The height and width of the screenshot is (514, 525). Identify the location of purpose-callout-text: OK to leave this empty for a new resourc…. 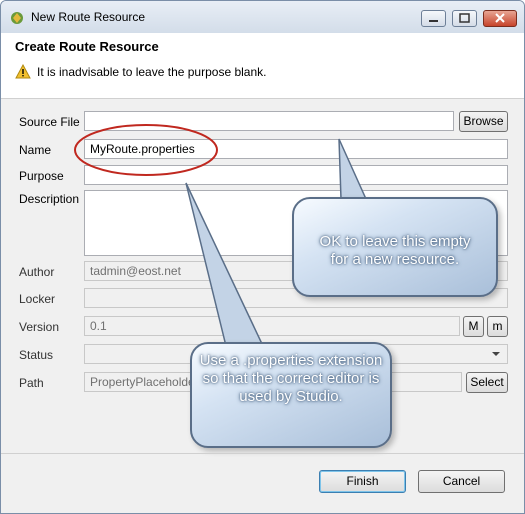
(395, 250).